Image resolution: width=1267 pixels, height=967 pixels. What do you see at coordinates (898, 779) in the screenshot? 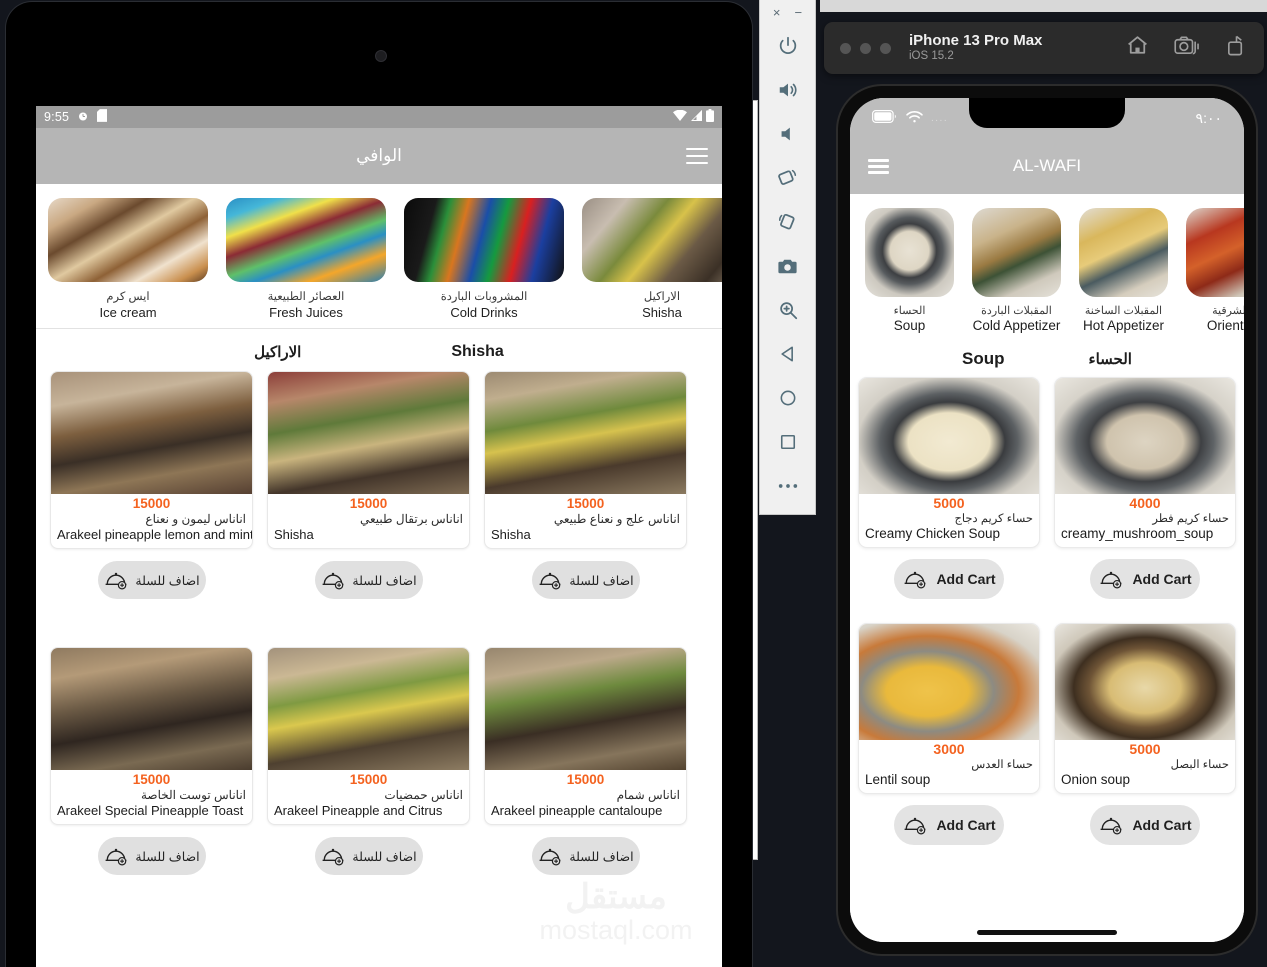
I see `product-name-en: Lentil soup` at bounding box center [898, 779].